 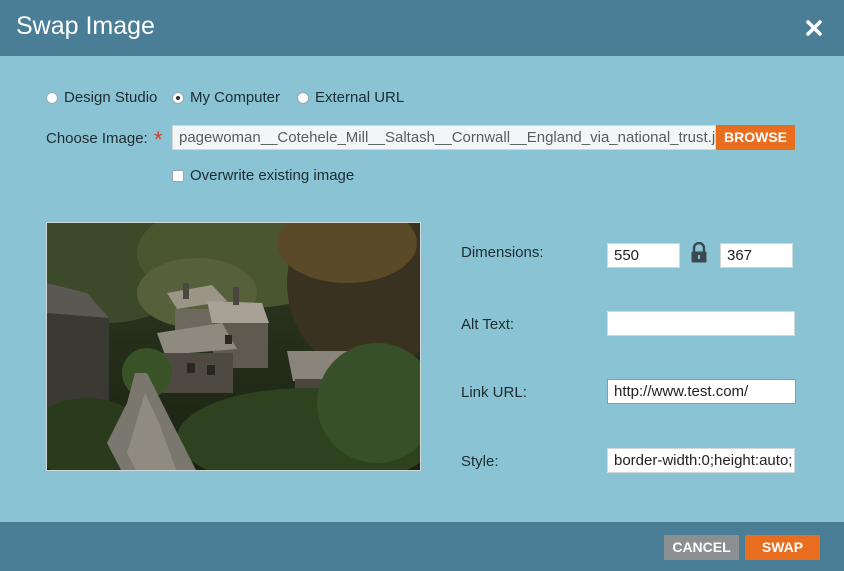 I want to click on radio-design-studio: Design Studio, so click(x=101, y=97).